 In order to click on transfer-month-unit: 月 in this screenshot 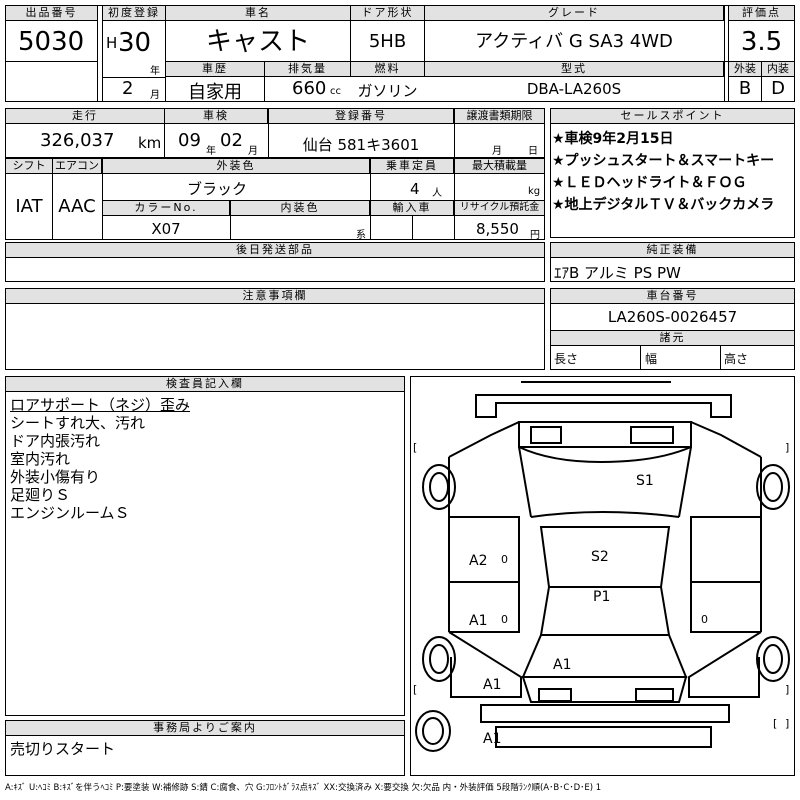, I will do `click(497, 151)`.